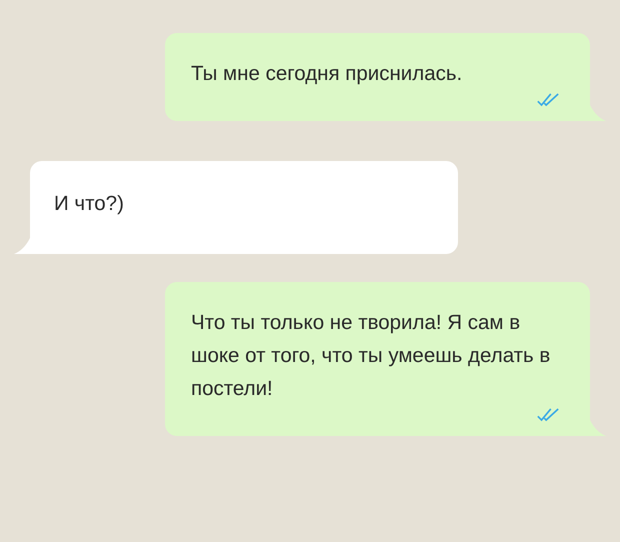  I want to click on message-text: Ты мне сегодня приснилась., so click(327, 74).